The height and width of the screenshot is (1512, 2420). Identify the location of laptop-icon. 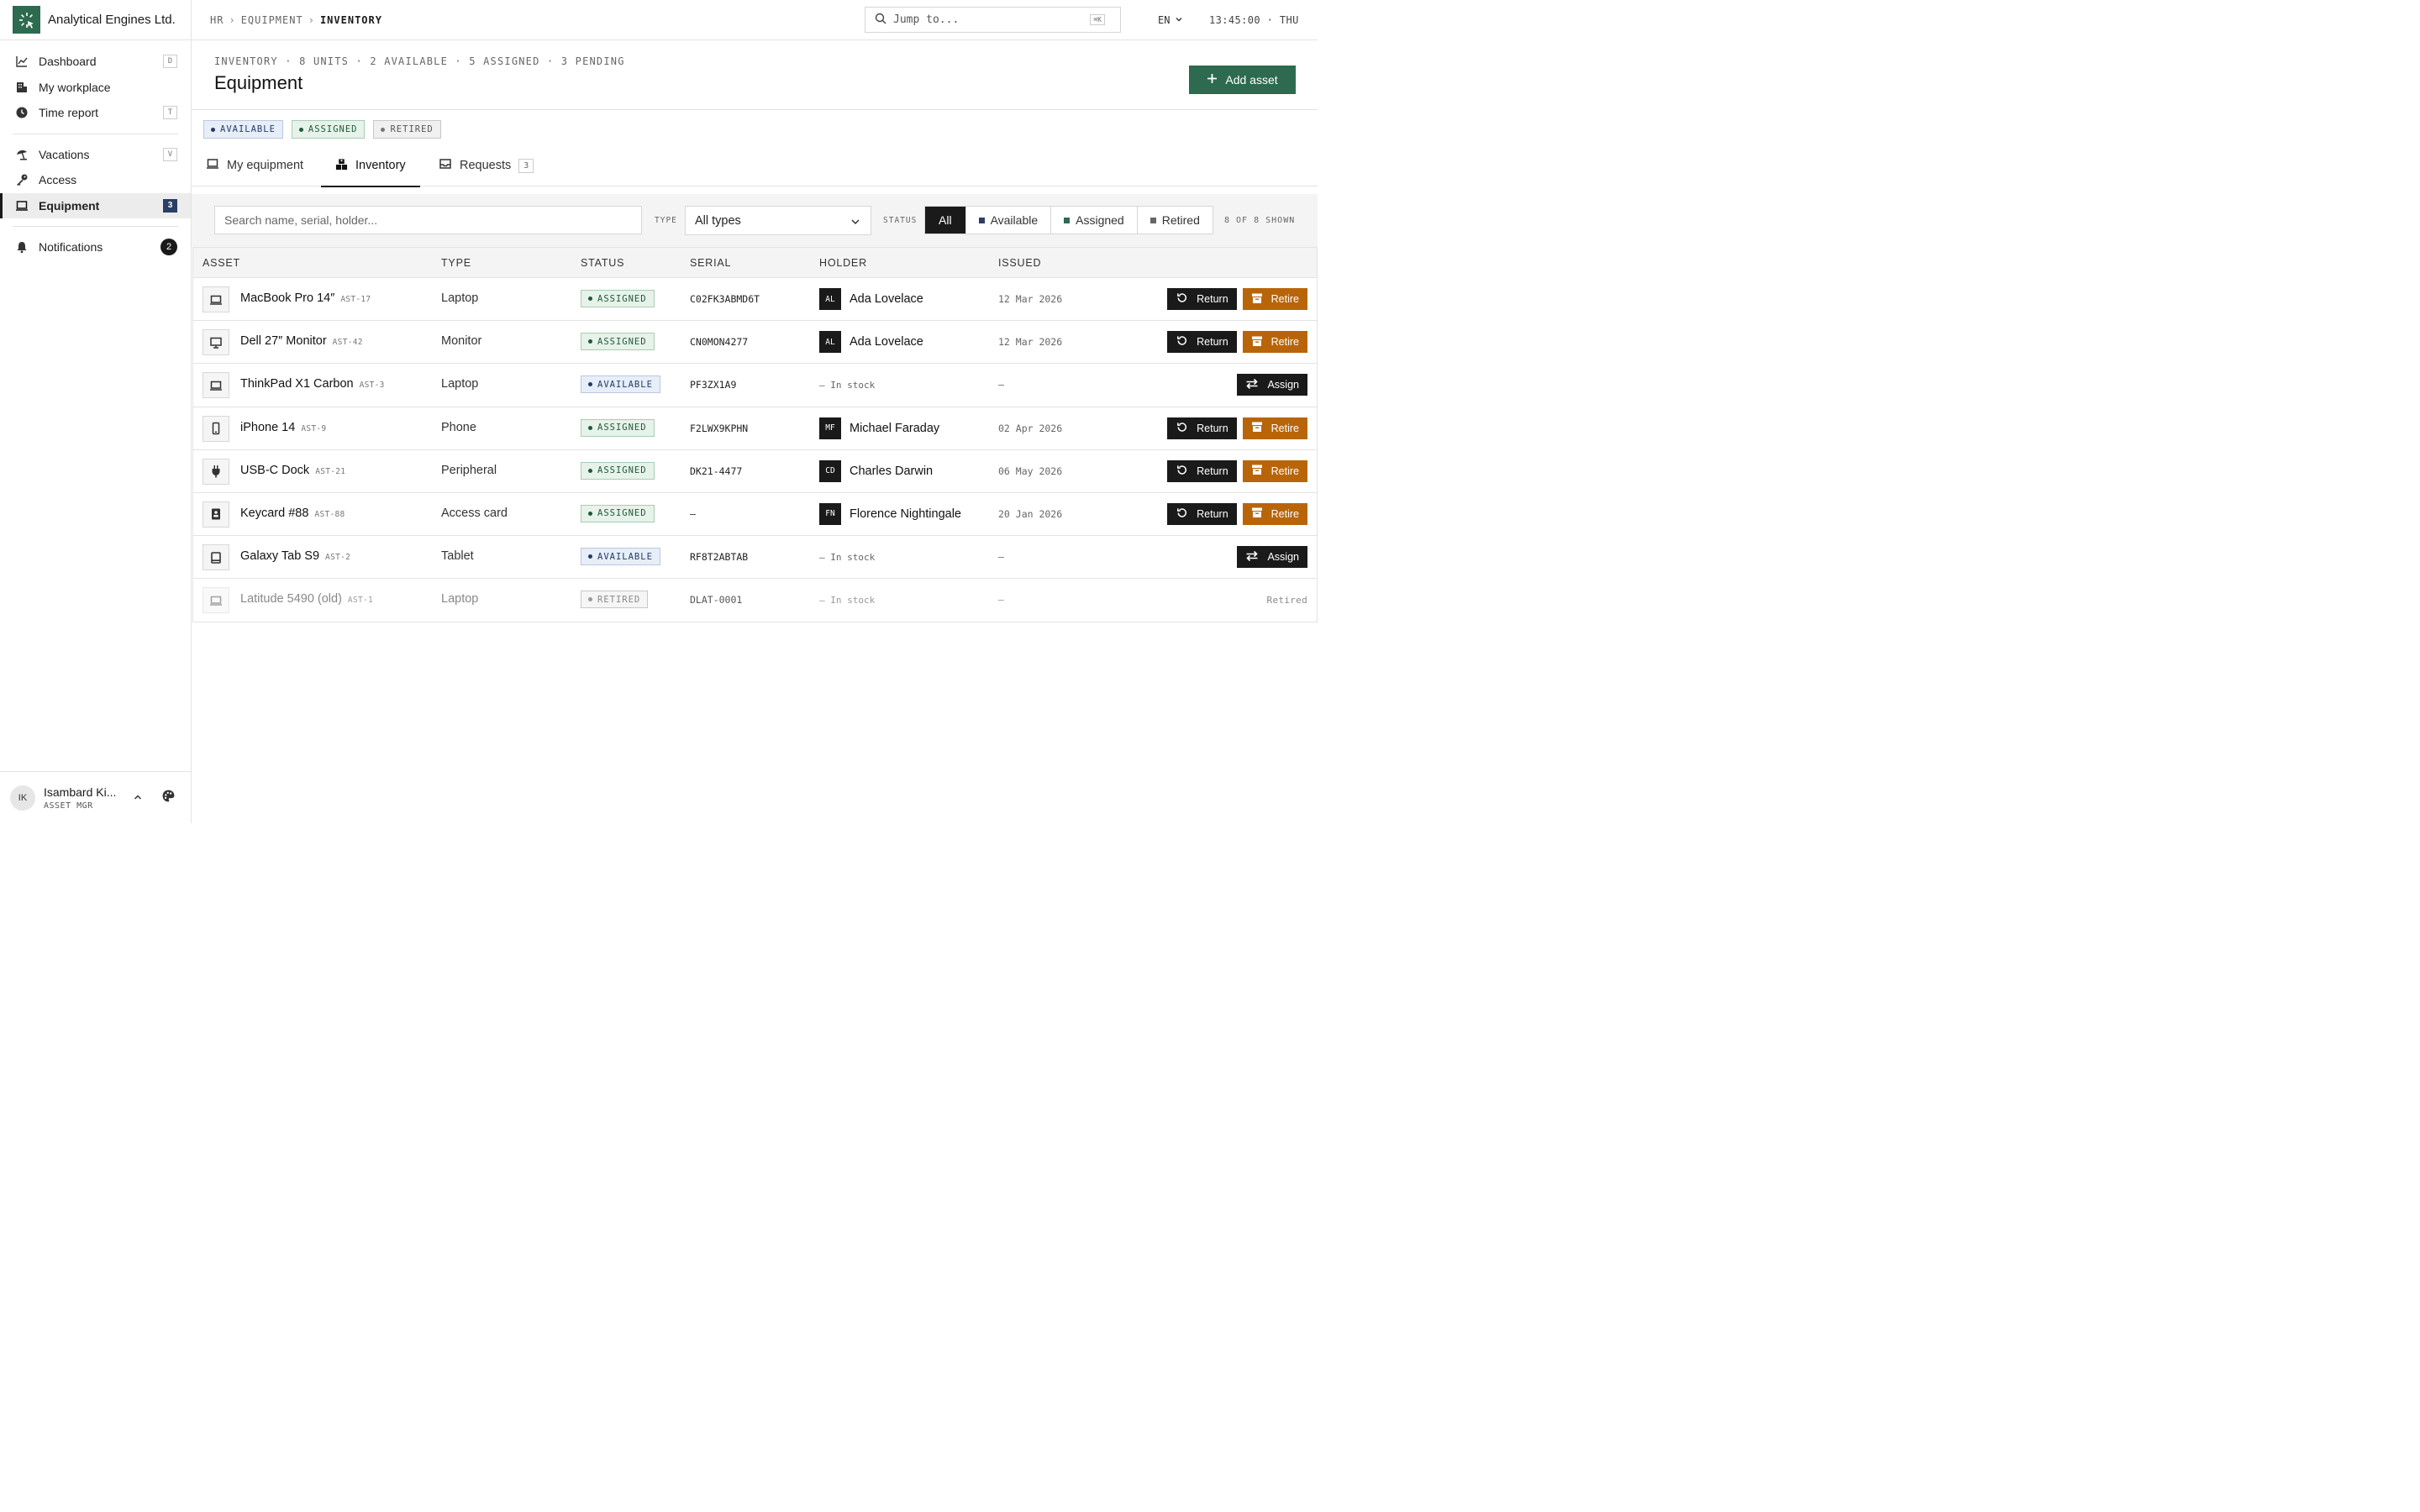
(212, 165).